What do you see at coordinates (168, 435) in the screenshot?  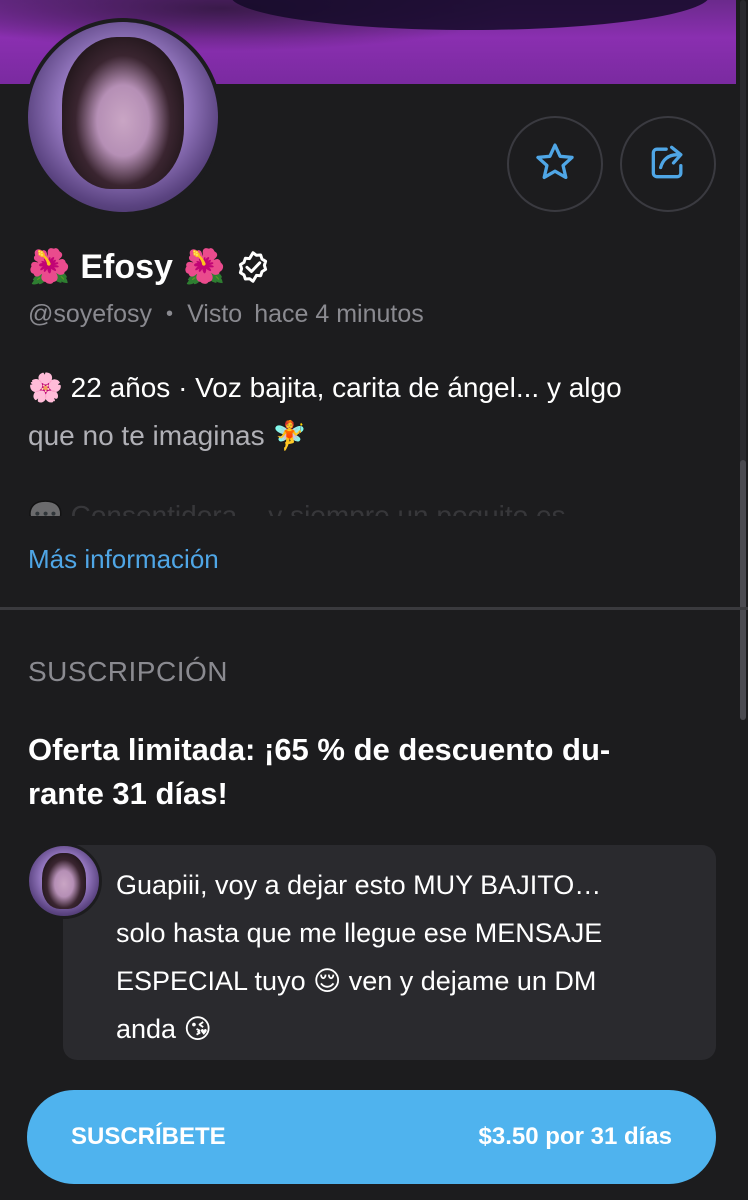 I see `bio-line: que no te imaginas 🧚` at bounding box center [168, 435].